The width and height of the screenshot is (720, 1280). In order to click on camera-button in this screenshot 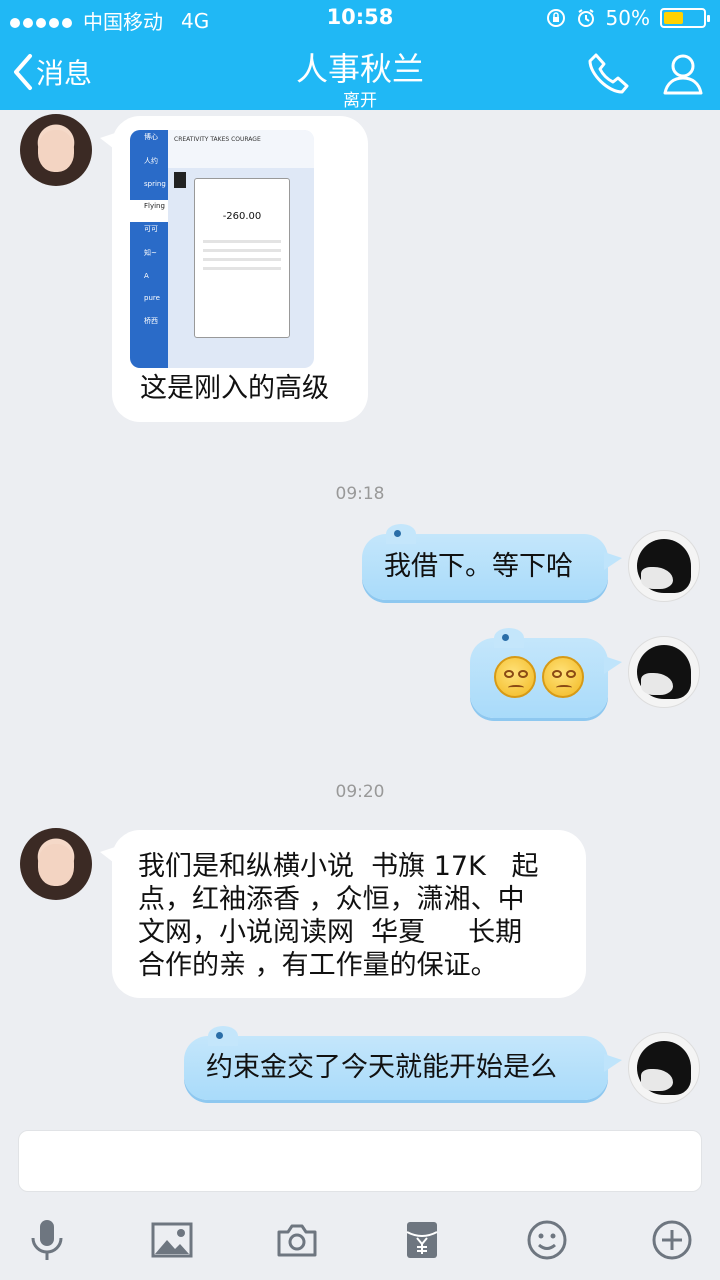, I will do `click(297, 1240)`.